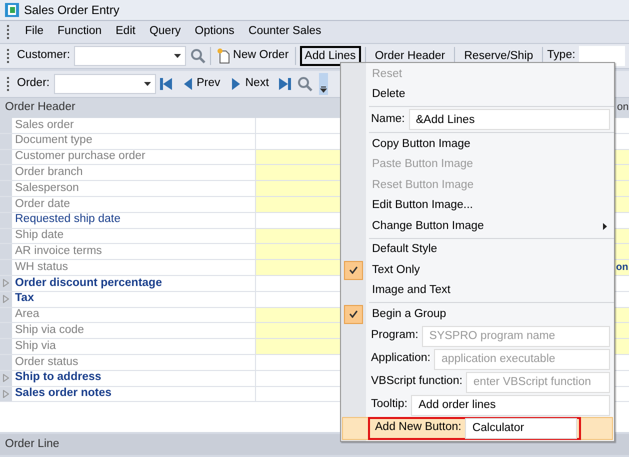 This screenshot has width=629, height=457. Describe the element at coordinates (72, 10) in the screenshot. I see `window-title: Sales Order Entry` at that location.